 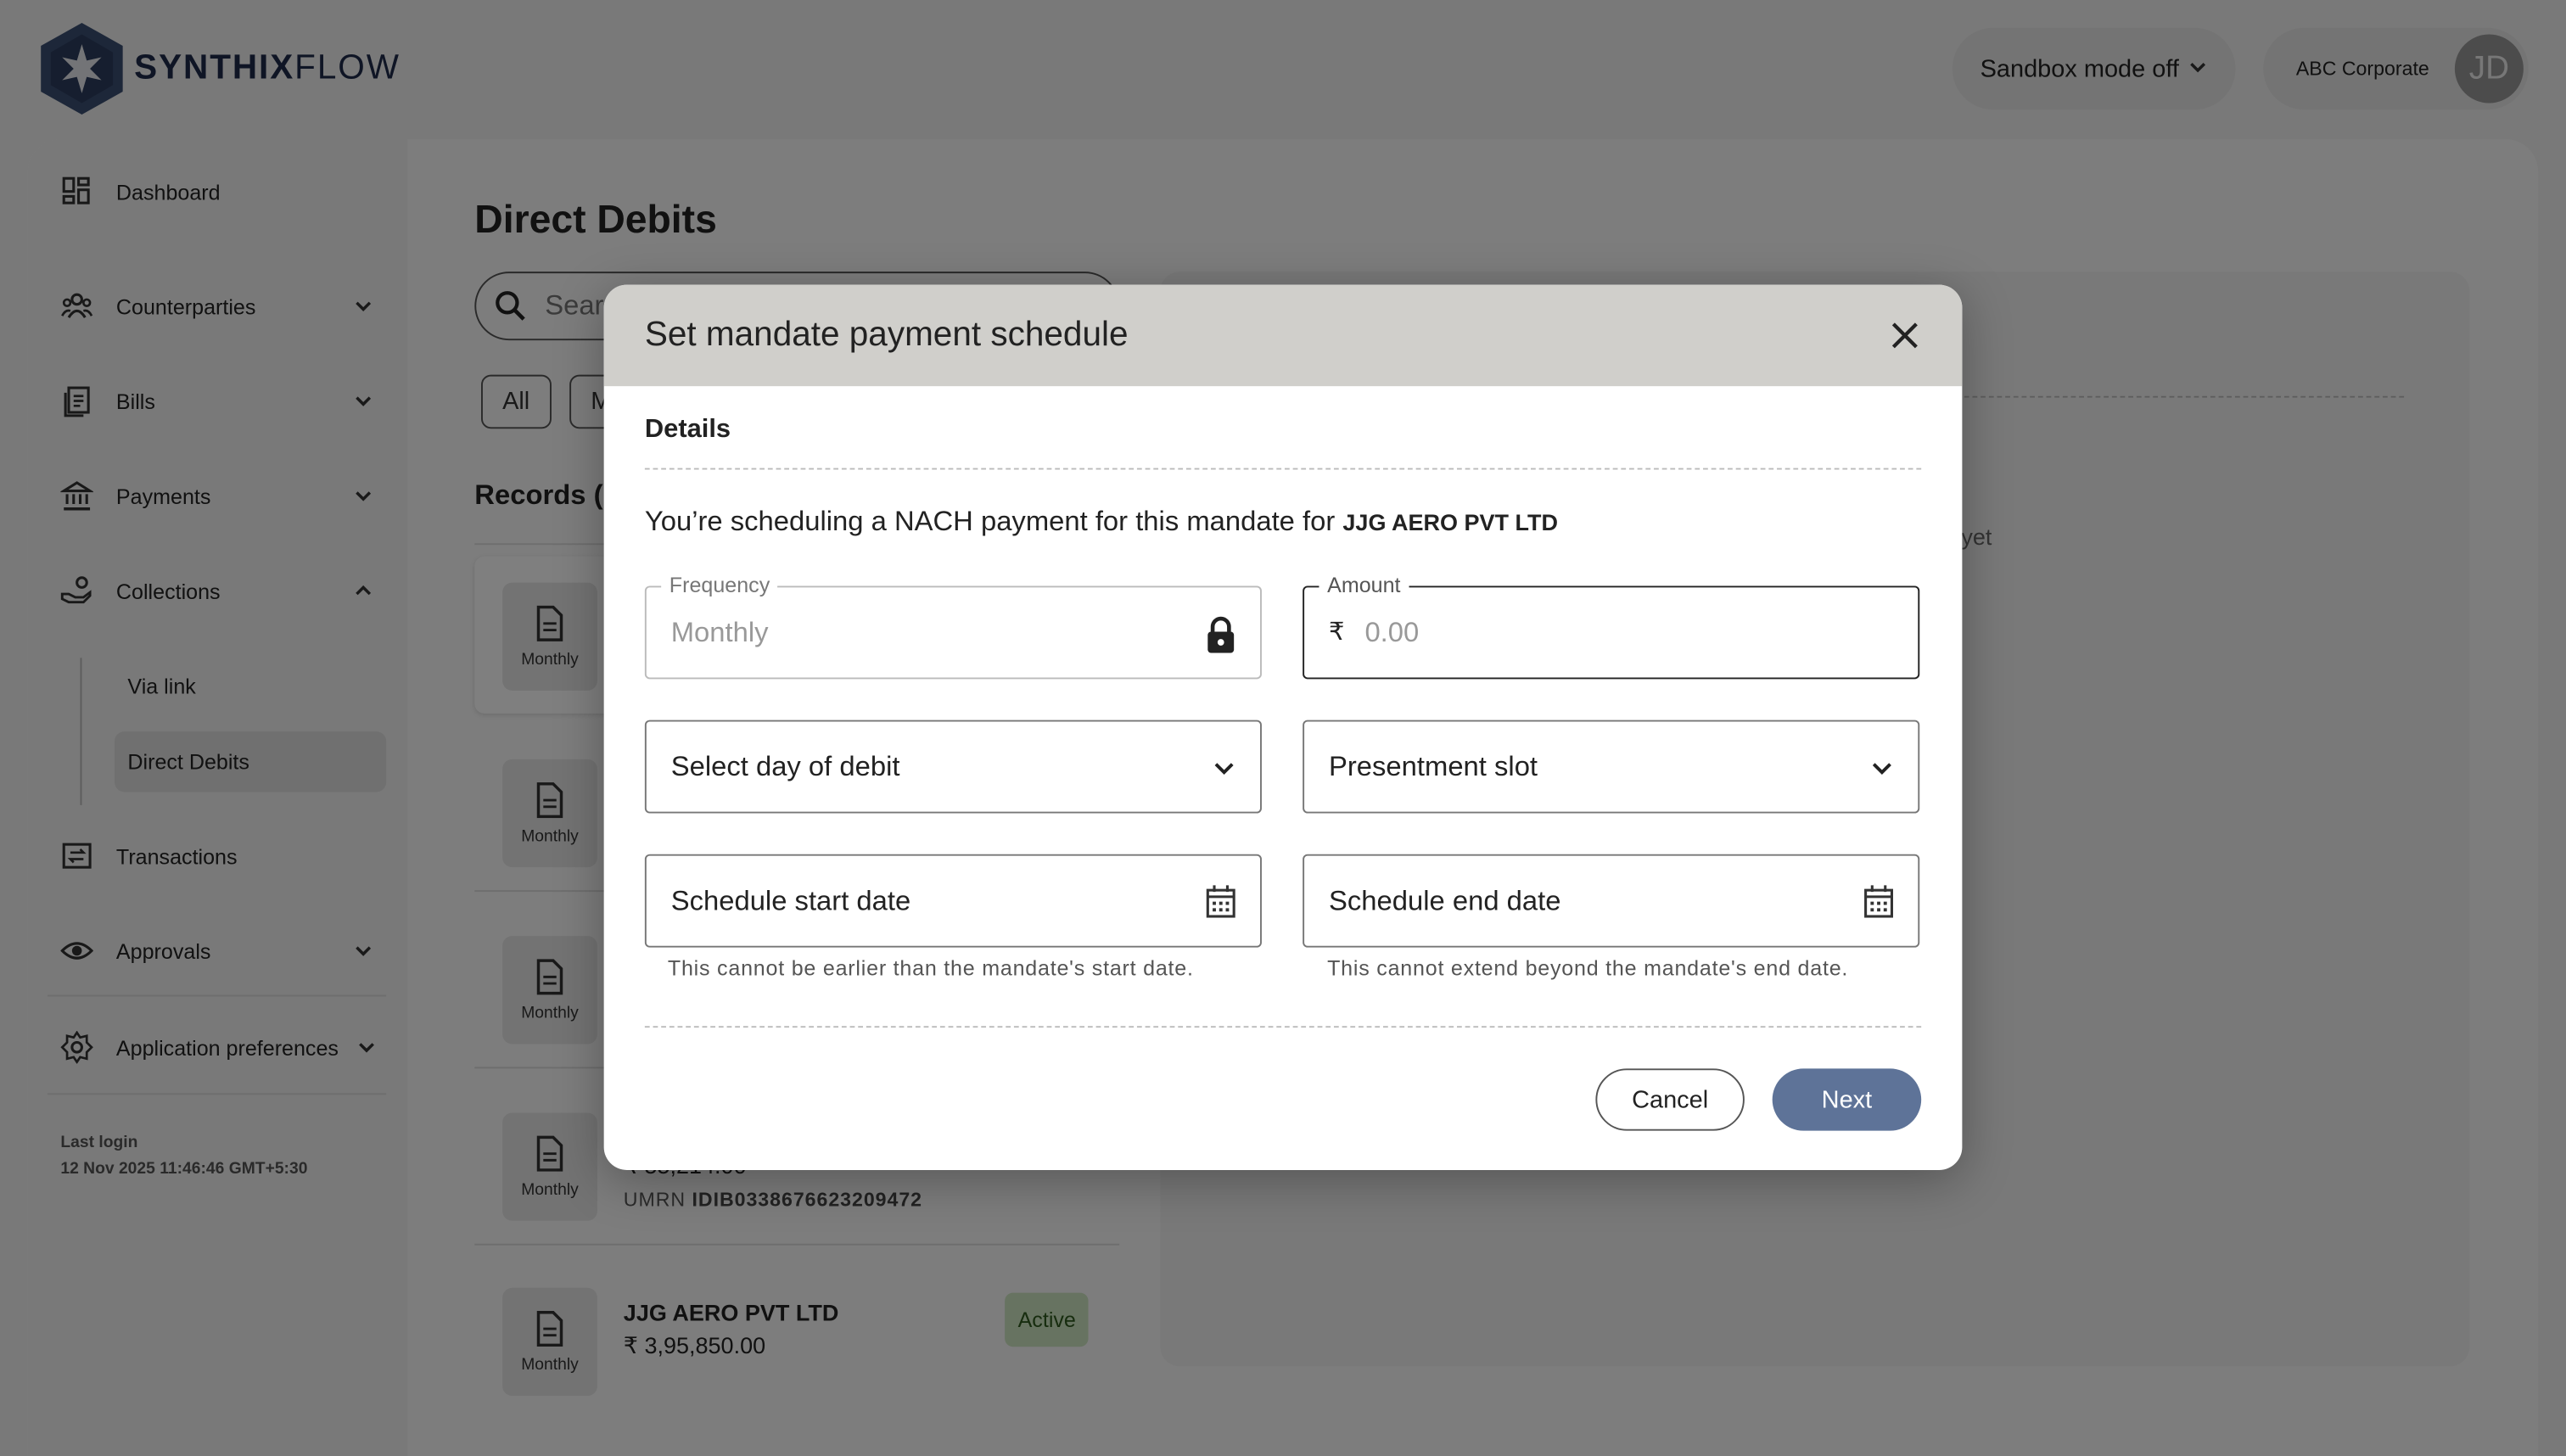 I want to click on schedule-end-date-field: Schedule end date, so click(x=1611, y=901).